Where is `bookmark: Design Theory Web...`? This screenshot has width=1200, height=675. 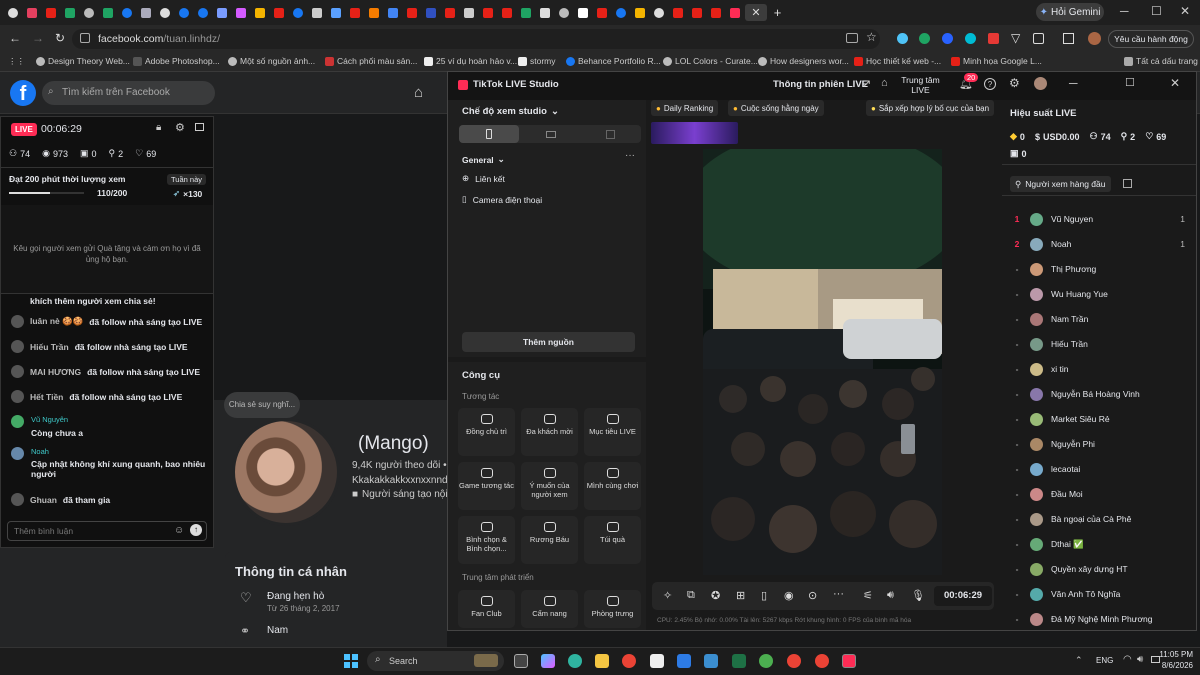 bookmark: Design Theory Web... is located at coordinates (83, 61).